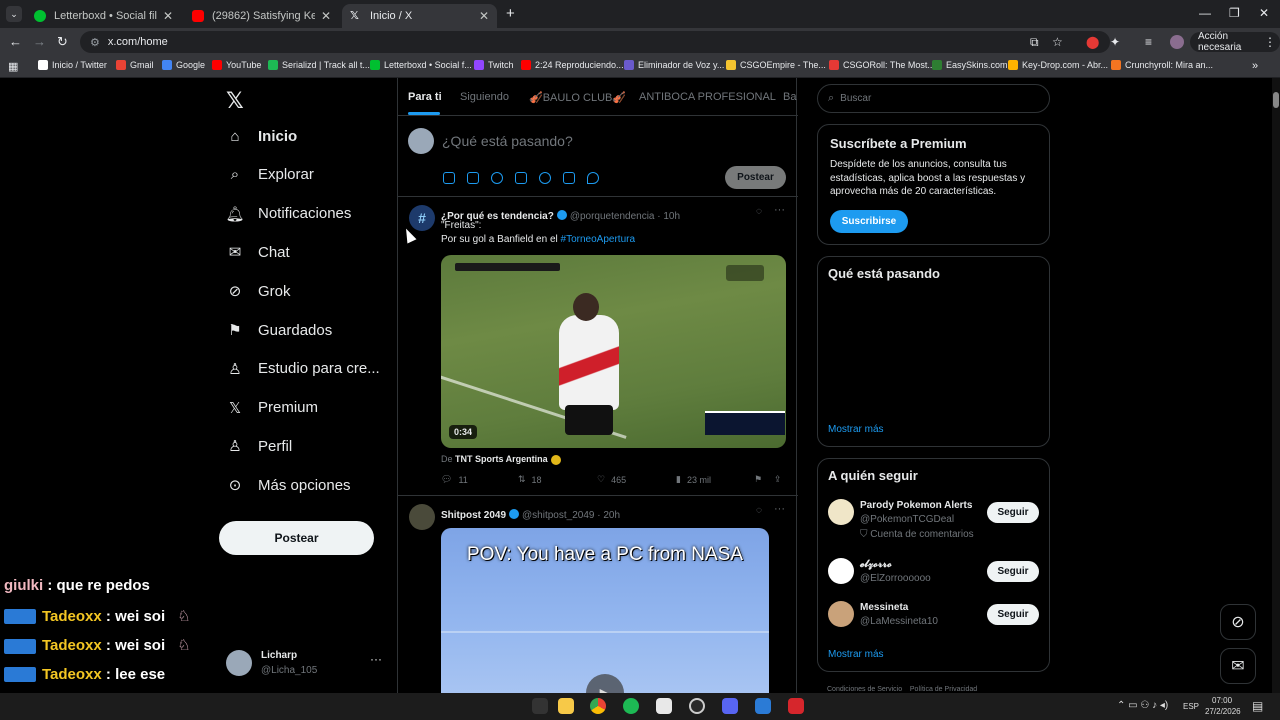 The height and width of the screenshot is (720, 1280). Describe the element at coordinates (183, 65) in the screenshot. I see `bookmark-item: Google` at that location.